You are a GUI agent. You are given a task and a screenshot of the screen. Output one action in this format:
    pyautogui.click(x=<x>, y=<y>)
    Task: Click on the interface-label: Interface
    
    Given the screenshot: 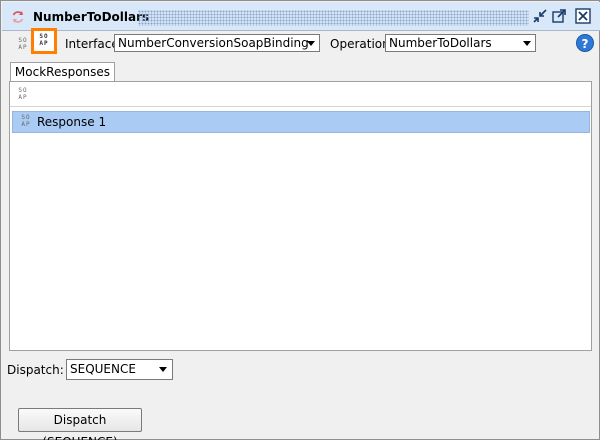 What is the action you would take?
    pyautogui.click(x=92, y=44)
    